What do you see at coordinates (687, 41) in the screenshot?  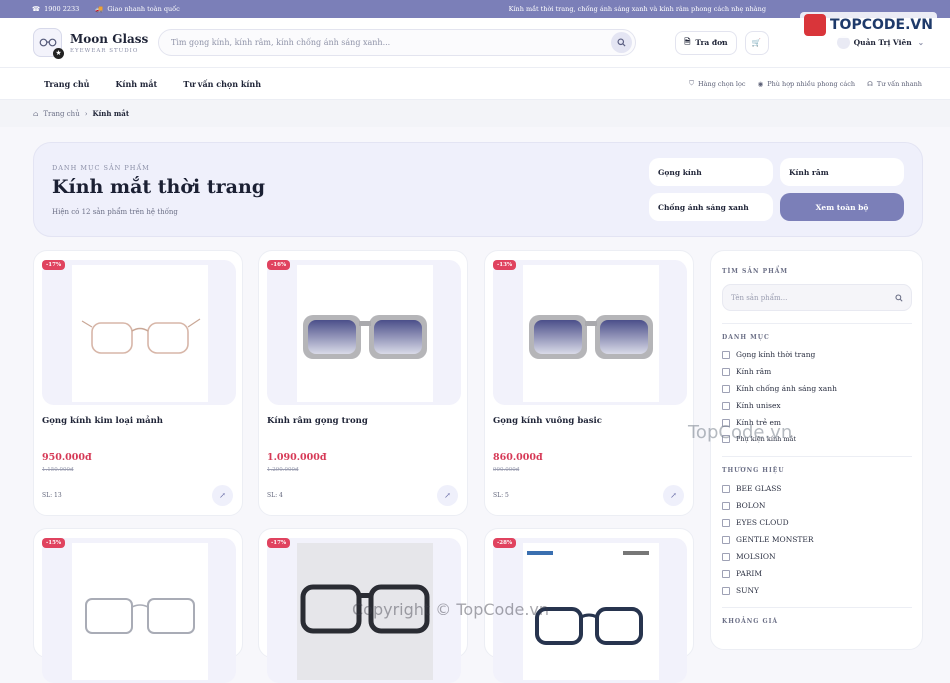 I see `receipt-icon: 🗎` at bounding box center [687, 41].